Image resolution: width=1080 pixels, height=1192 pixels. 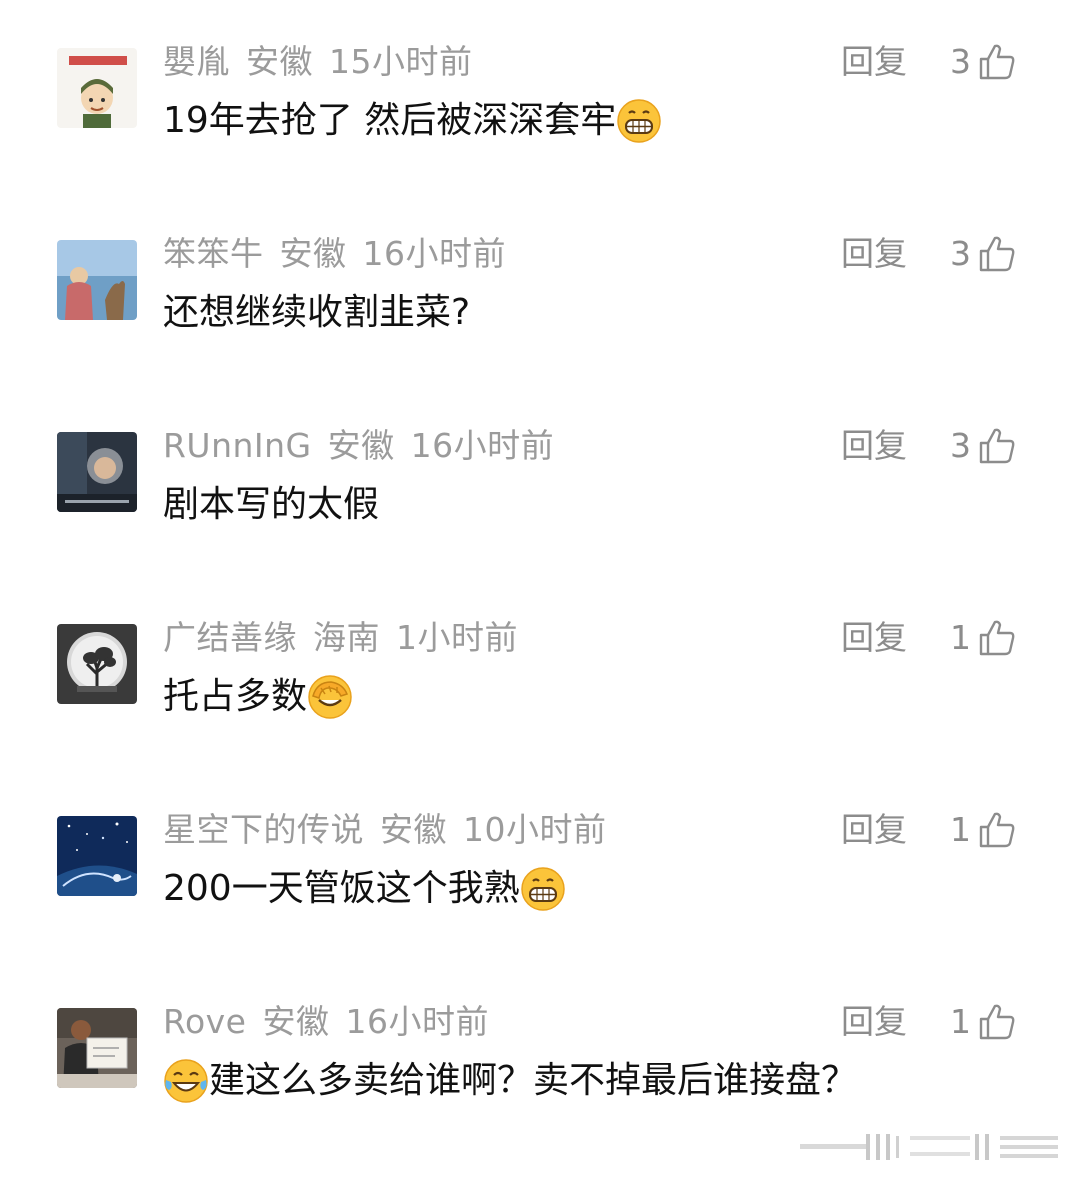 I want to click on comment-text: 19年去抢了 然后被深深套牢, so click(x=412, y=121).